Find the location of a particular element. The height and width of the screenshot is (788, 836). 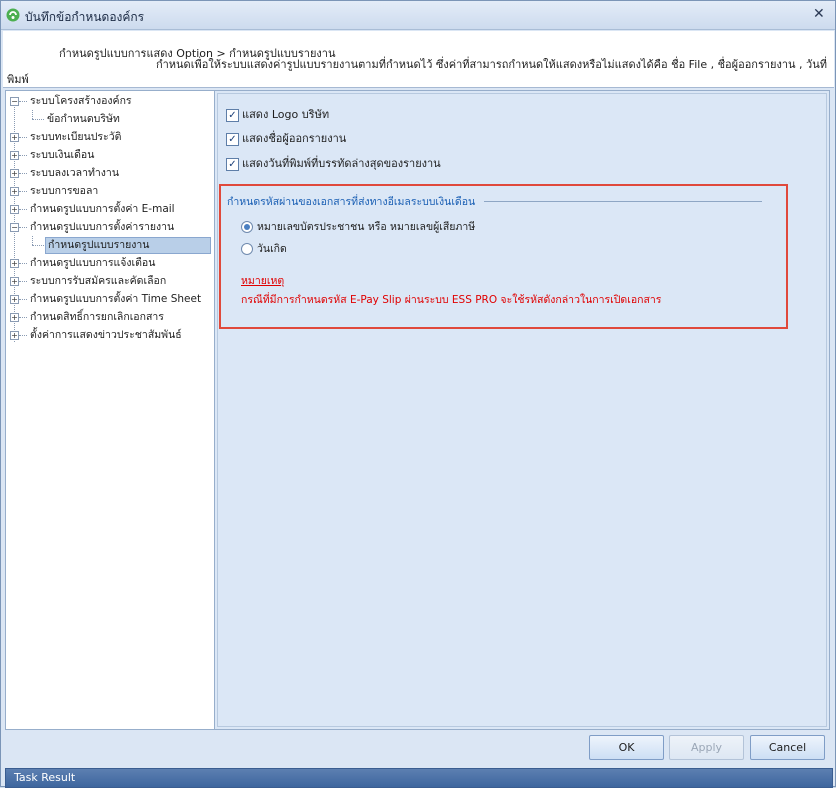

tree-item-label: ระบบเงินเดือน is located at coordinates (62, 155).